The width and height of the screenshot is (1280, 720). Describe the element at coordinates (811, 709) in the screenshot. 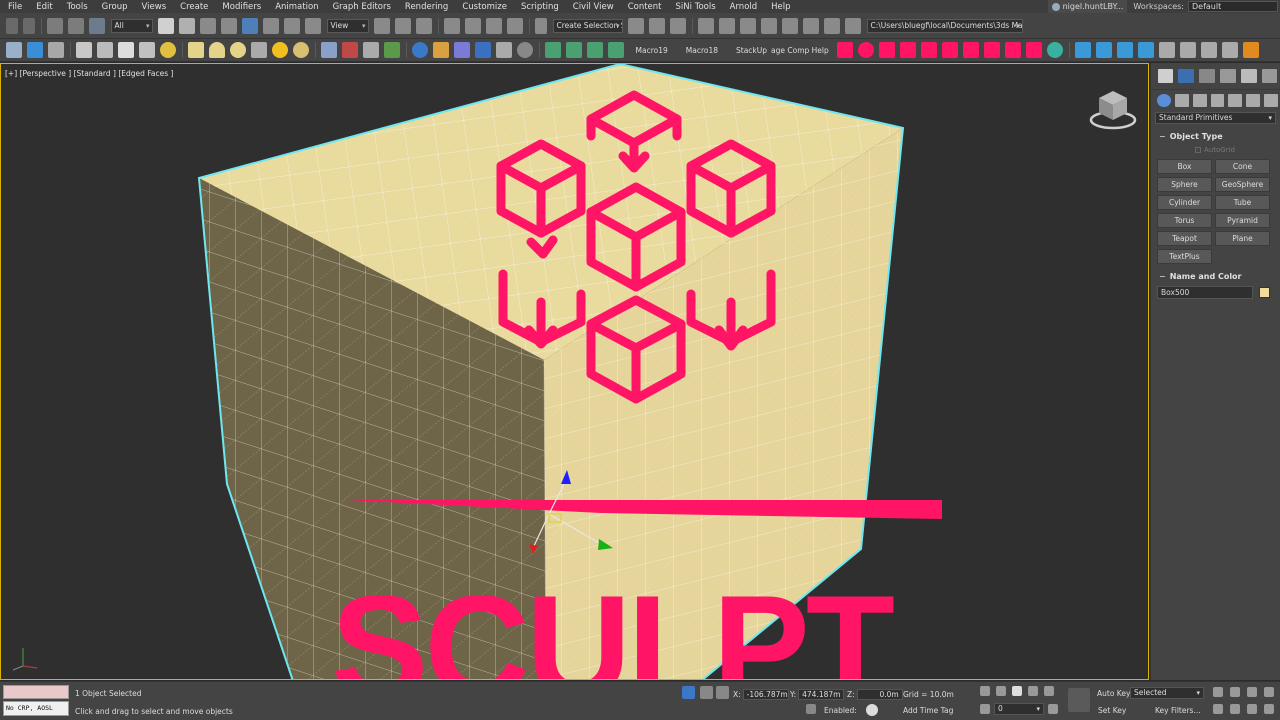

I see `time-tag-icon` at that location.